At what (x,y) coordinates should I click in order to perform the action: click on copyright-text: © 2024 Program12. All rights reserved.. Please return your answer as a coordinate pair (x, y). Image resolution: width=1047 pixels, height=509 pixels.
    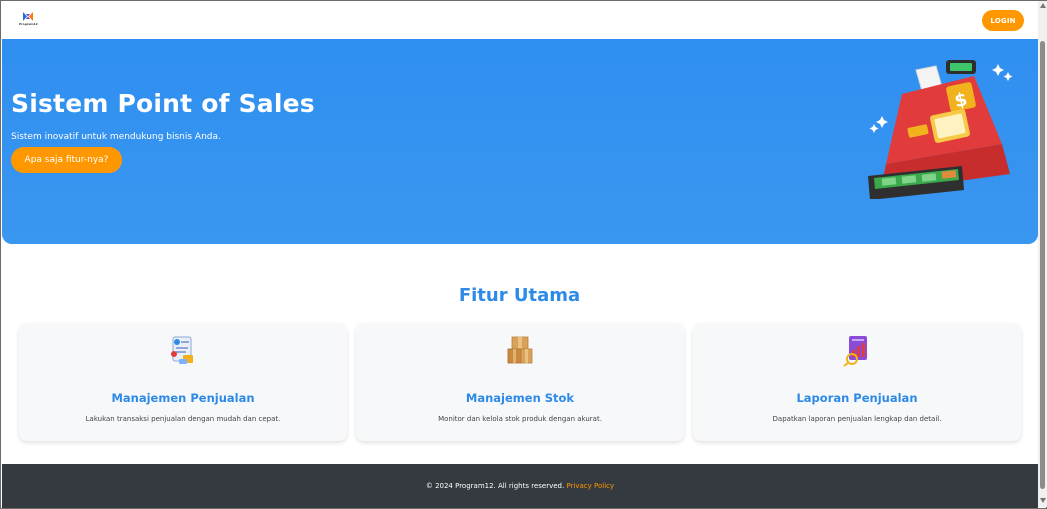
    Looking at the image, I should click on (495, 486).